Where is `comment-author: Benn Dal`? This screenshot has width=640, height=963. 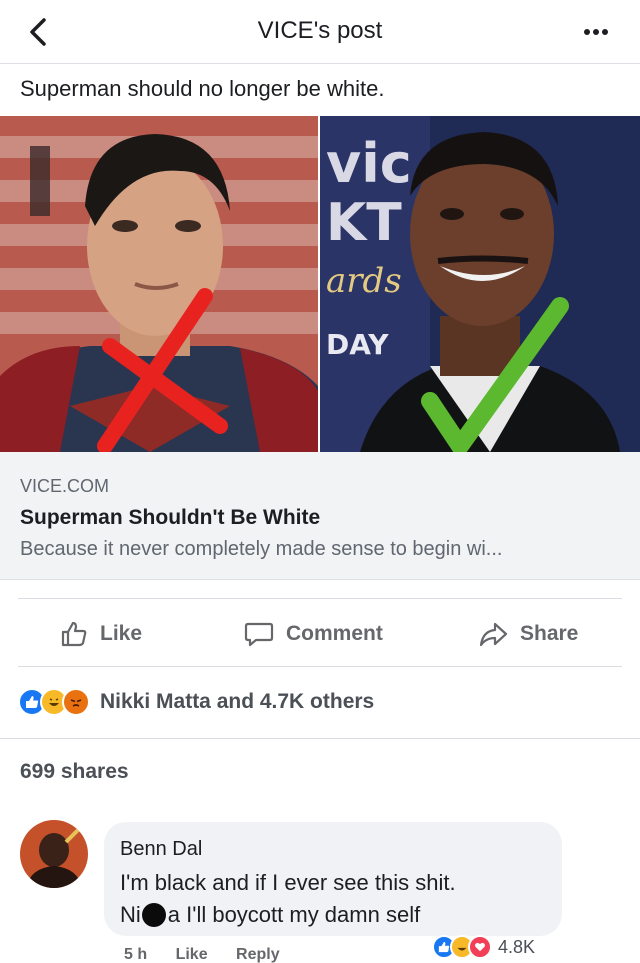
comment-author: Benn Dal is located at coordinates (161, 849).